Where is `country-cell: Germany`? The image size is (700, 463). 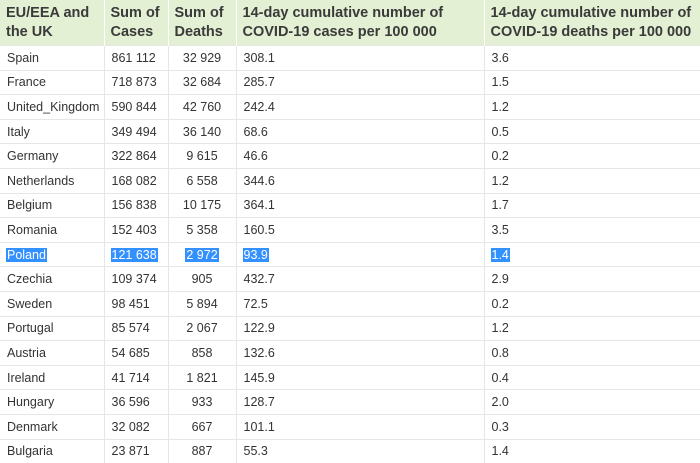 country-cell: Germany is located at coordinates (52, 156).